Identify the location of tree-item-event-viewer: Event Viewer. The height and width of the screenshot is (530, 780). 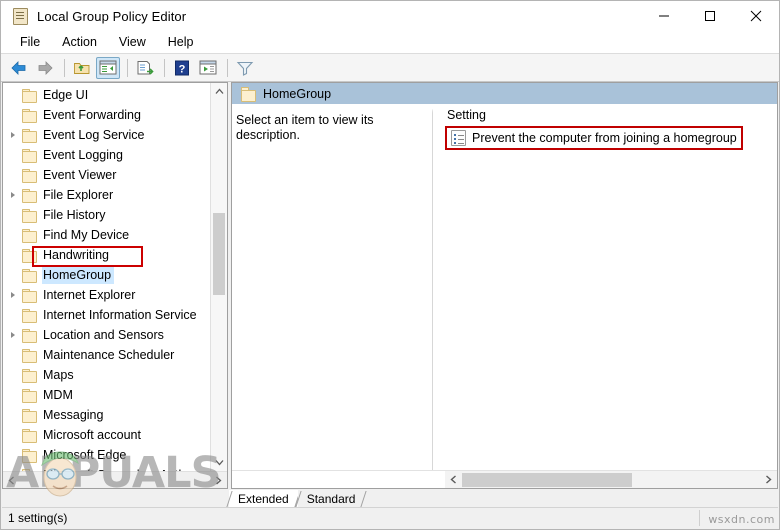
(106, 175).